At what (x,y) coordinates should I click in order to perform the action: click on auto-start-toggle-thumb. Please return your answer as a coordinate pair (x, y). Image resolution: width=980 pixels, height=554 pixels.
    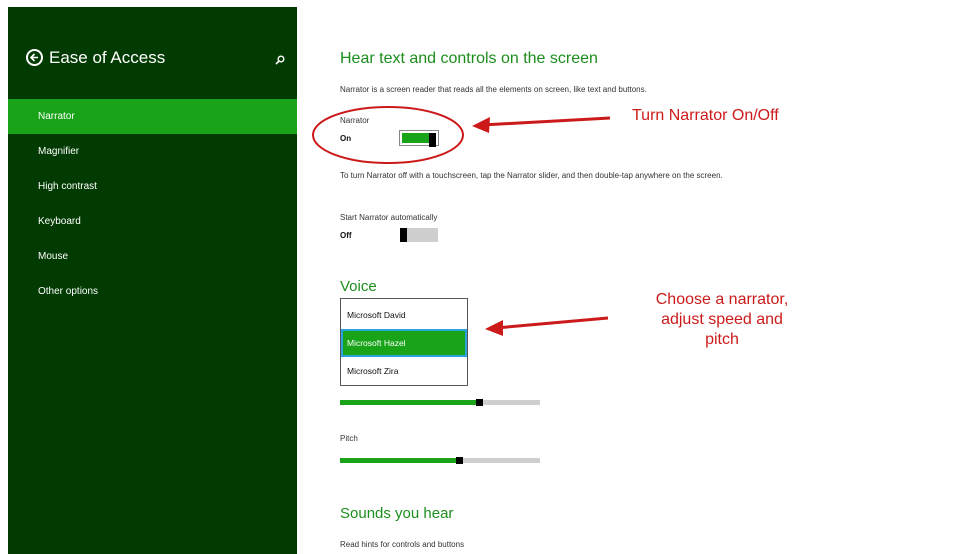
    Looking at the image, I should click on (403, 235).